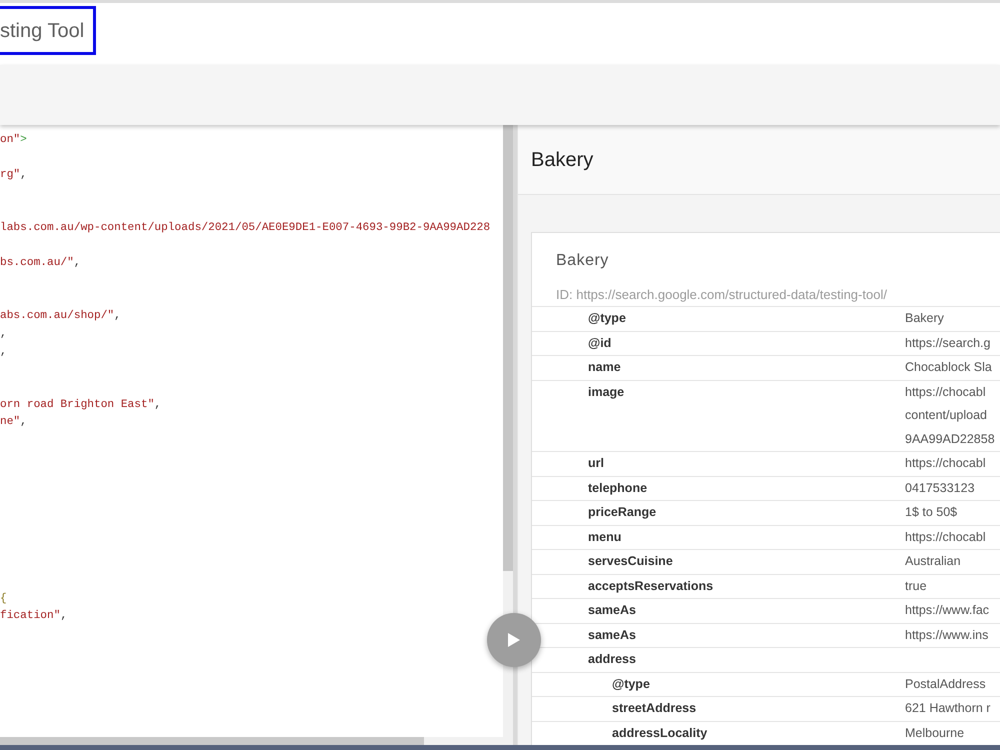 This screenshot has height=750, width=1000. What do you see at coordinates (60, 316) in the screenshot?
I see `code-line: abs.com.au/shop/",` at bounding box center [60, 316].